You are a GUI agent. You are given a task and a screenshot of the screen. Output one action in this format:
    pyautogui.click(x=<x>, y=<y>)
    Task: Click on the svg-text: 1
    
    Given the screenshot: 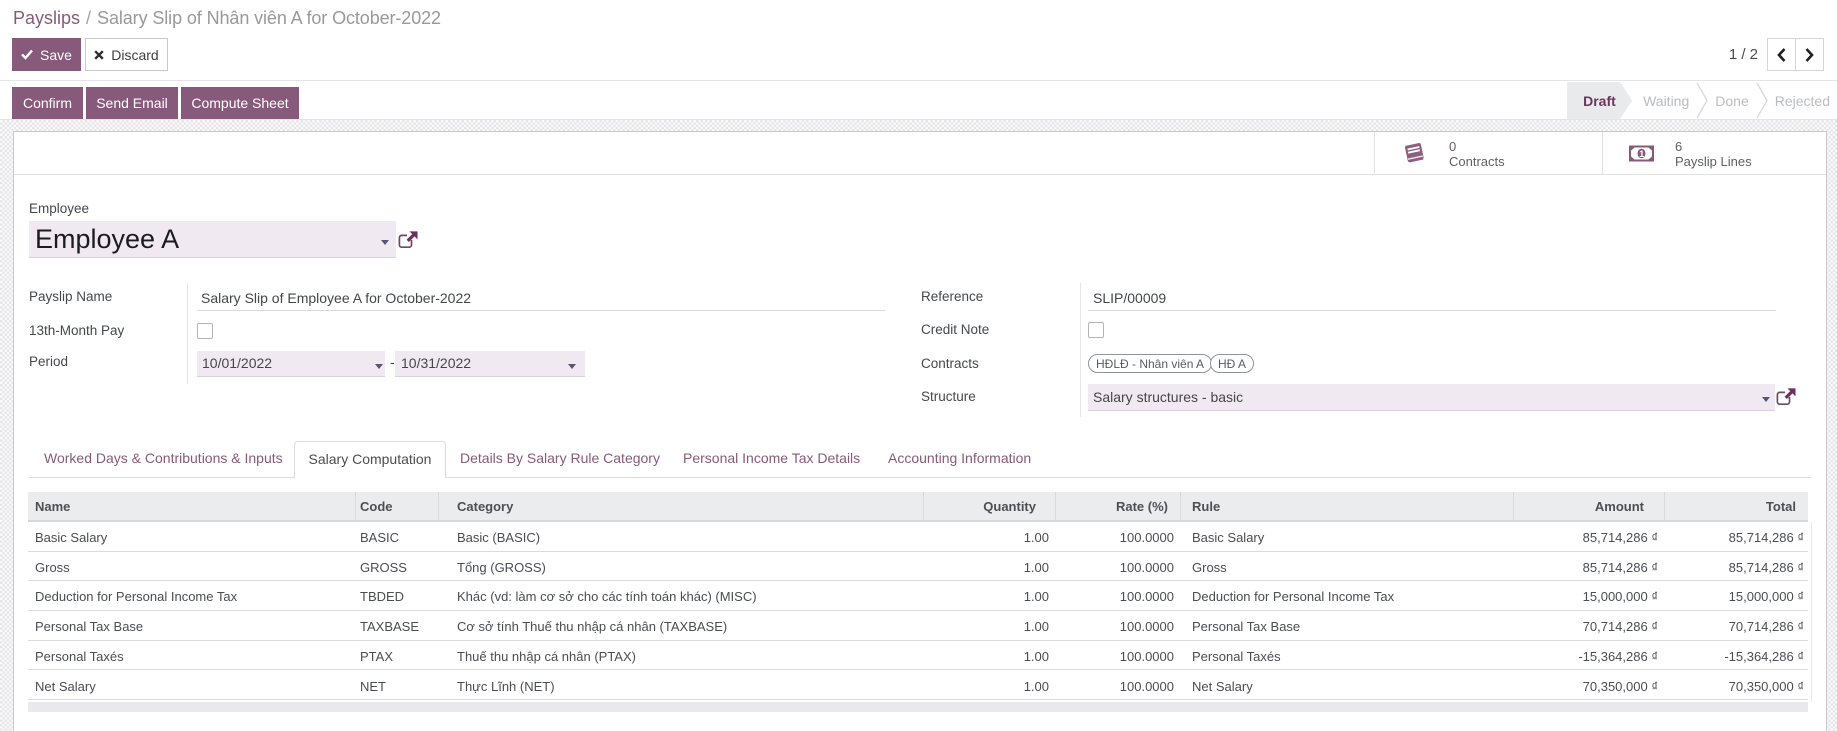 What is the action you would take?
    pyautogui.click(x=1641, y=154)
    